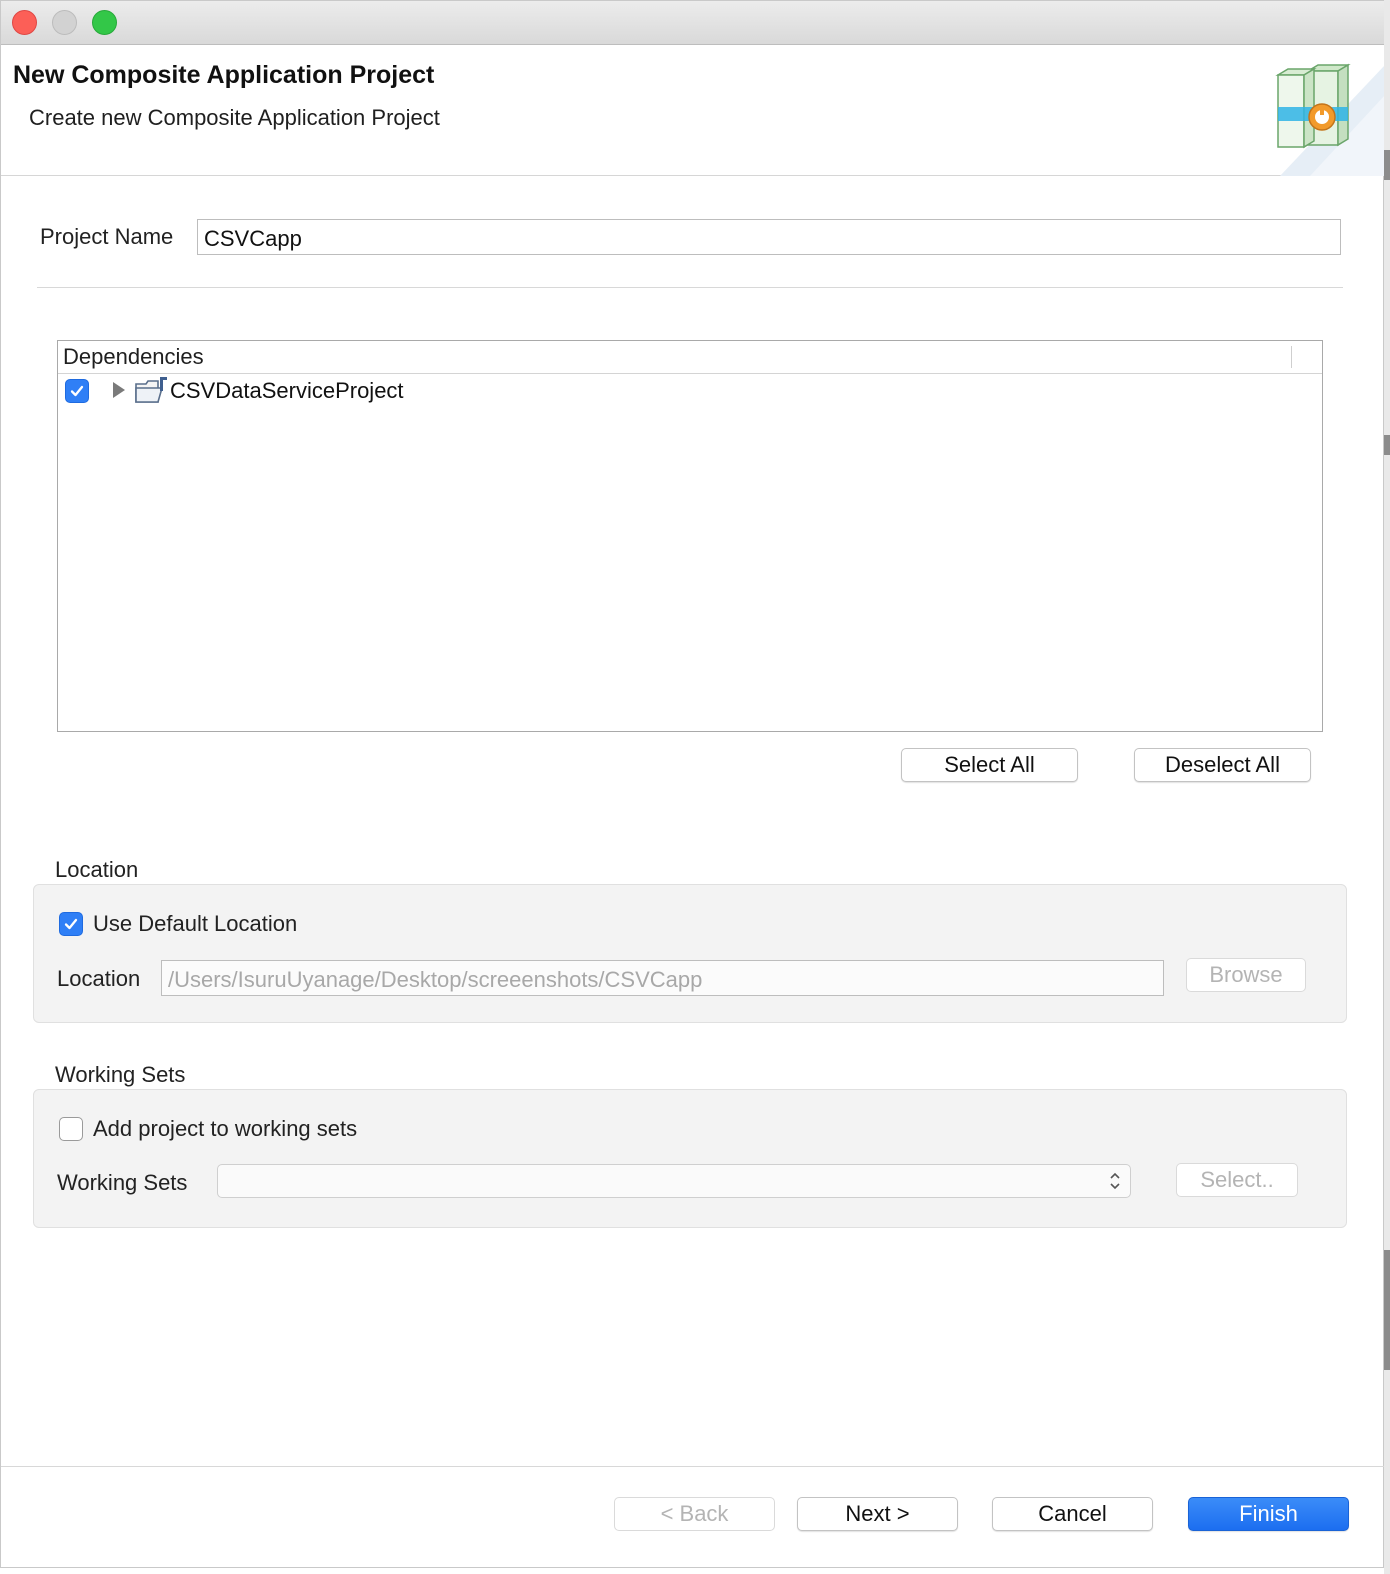 The image size is (1390, 1574). Describe the element at coordinates (1072, 1514) in the screenshot. I see `cancel-button: Cancel` at that location.